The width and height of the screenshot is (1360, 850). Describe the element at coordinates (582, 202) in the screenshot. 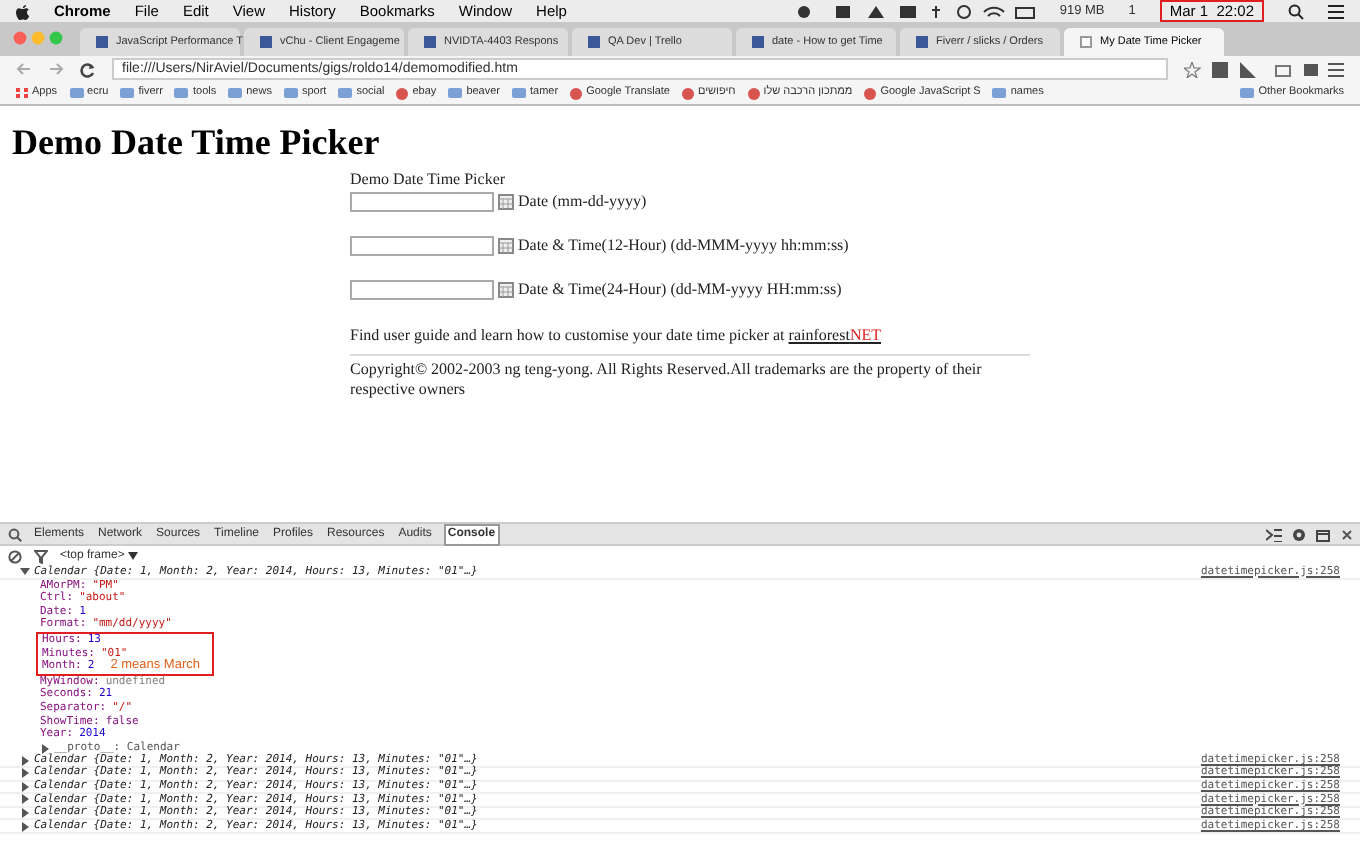

I see `field-label: Date (mm-dd-yyyy)` at that location.